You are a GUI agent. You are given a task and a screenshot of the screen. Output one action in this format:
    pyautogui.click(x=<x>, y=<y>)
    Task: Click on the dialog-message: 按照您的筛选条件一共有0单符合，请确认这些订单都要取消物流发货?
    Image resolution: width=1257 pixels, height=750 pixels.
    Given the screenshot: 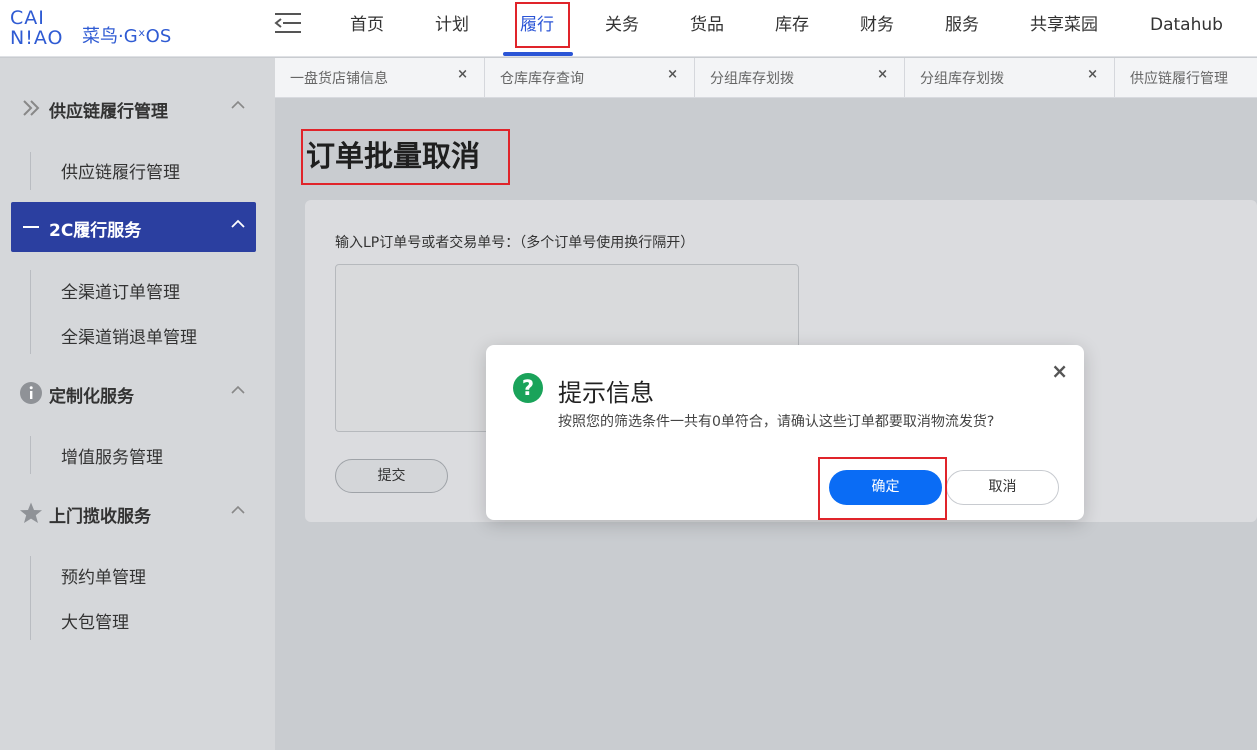 What is the action you would take?
    pyautogui.click(x=776, y=422)
    